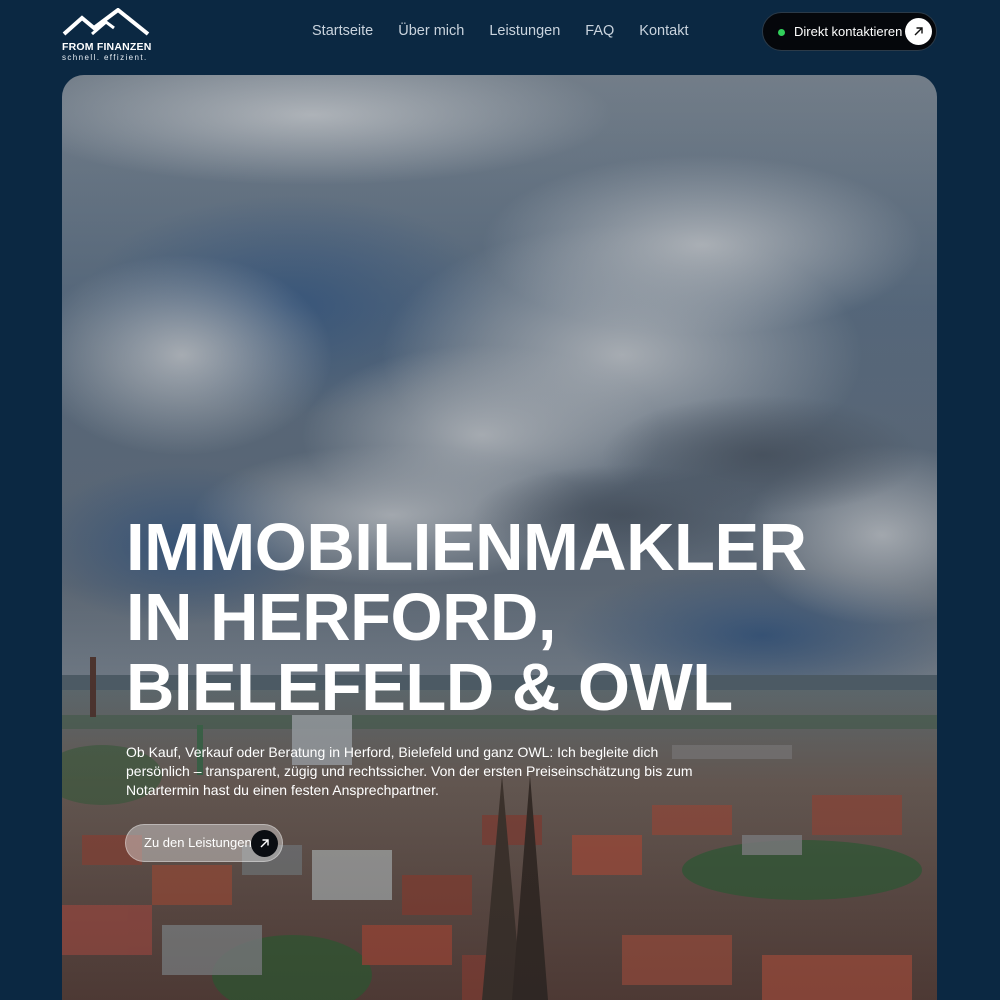 This screenshot has height=1000, width=1000. Describe the element at coordinates (599, 31) in the screenshot. I see `nav-item-faq: FAQ` at that location.